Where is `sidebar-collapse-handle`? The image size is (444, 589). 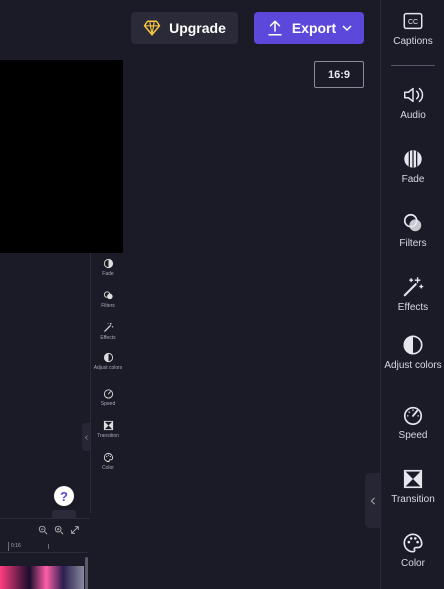 sidebar-collapse-handle is located at coordinates (372, 500).